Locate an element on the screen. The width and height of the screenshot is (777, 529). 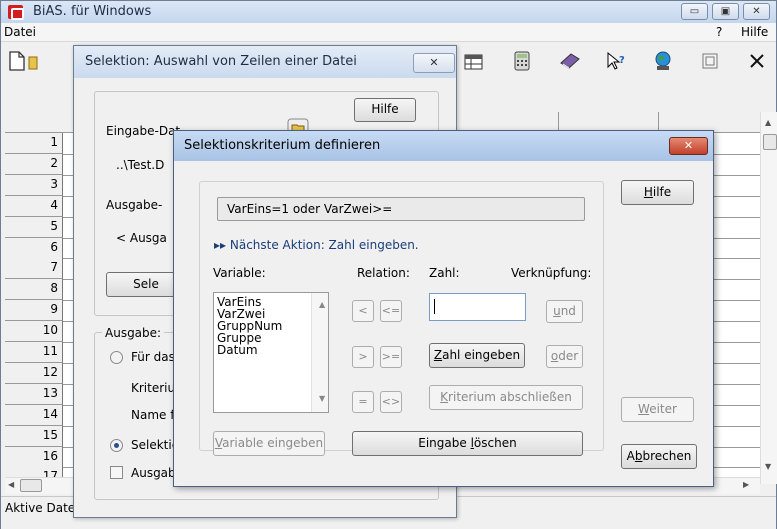
weiter-label: eiter is located at coordinates (663, 409).